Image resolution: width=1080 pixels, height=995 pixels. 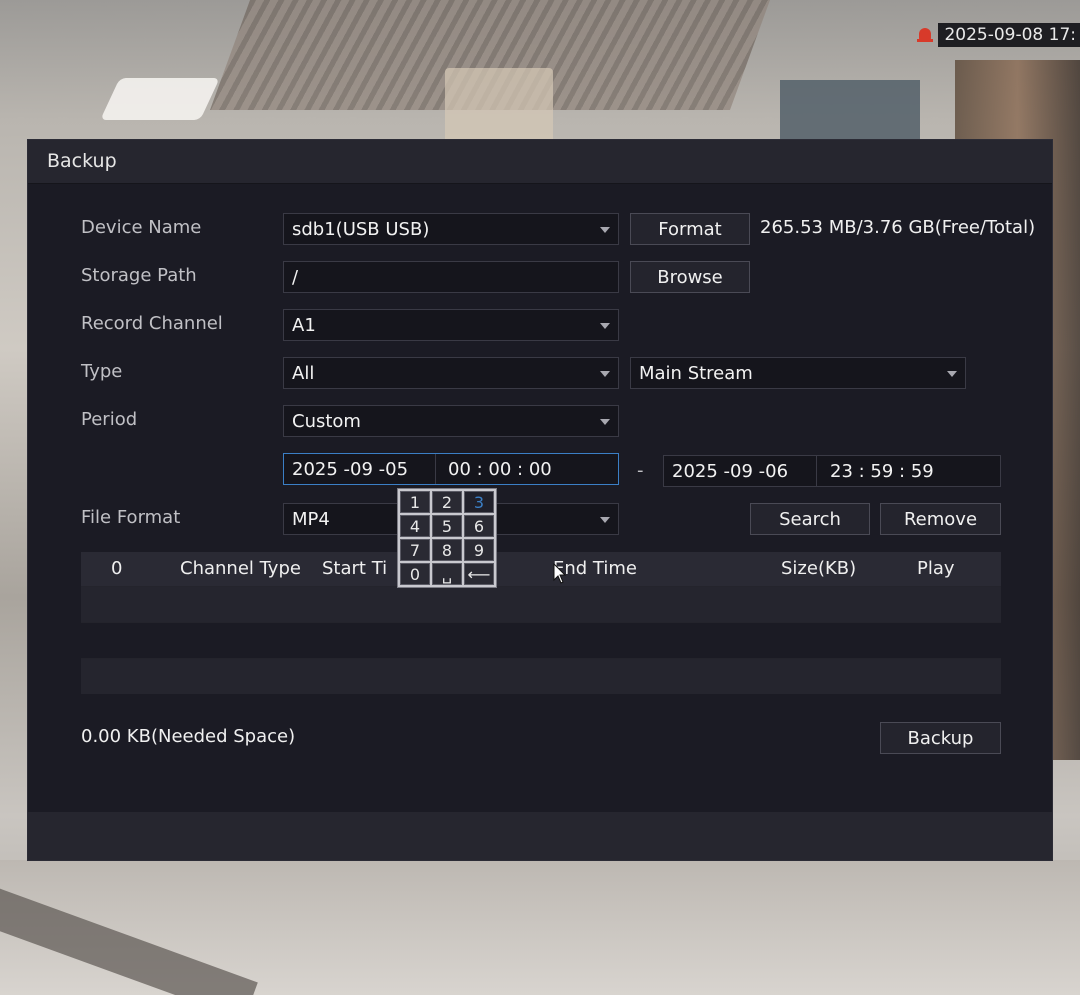 I want to click on key-7: 7, so click(x=415, y=550).